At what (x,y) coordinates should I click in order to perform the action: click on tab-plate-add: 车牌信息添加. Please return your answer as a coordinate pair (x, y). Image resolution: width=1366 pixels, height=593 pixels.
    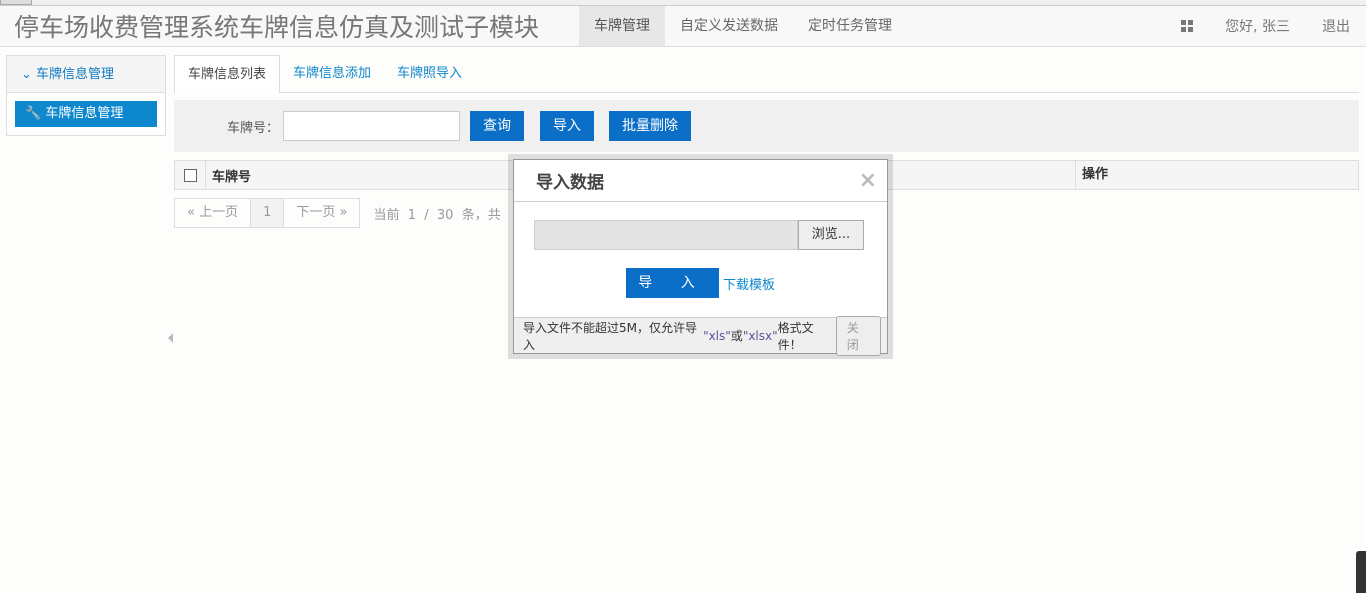
    Looking at the image, I should click on (332, 73).